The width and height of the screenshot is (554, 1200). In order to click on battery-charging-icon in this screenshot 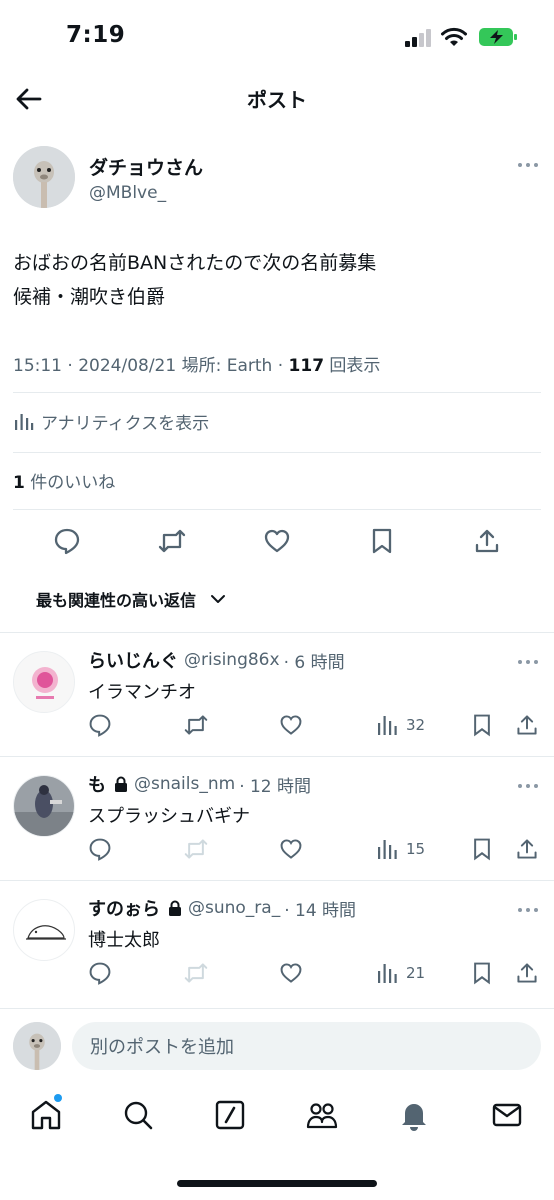, I will do `click(498, 37)`.